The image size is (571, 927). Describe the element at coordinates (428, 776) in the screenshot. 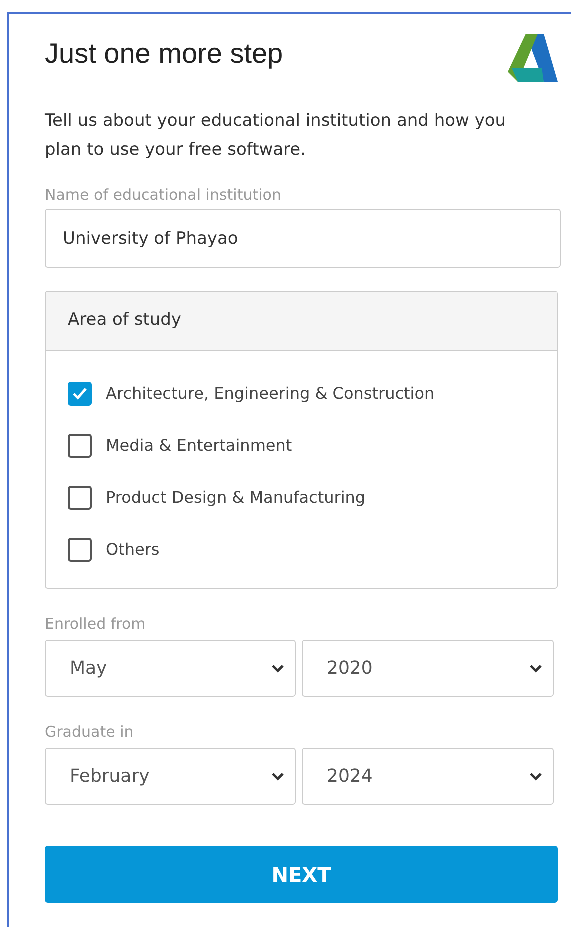

I see `year-select: 2024` at that location.